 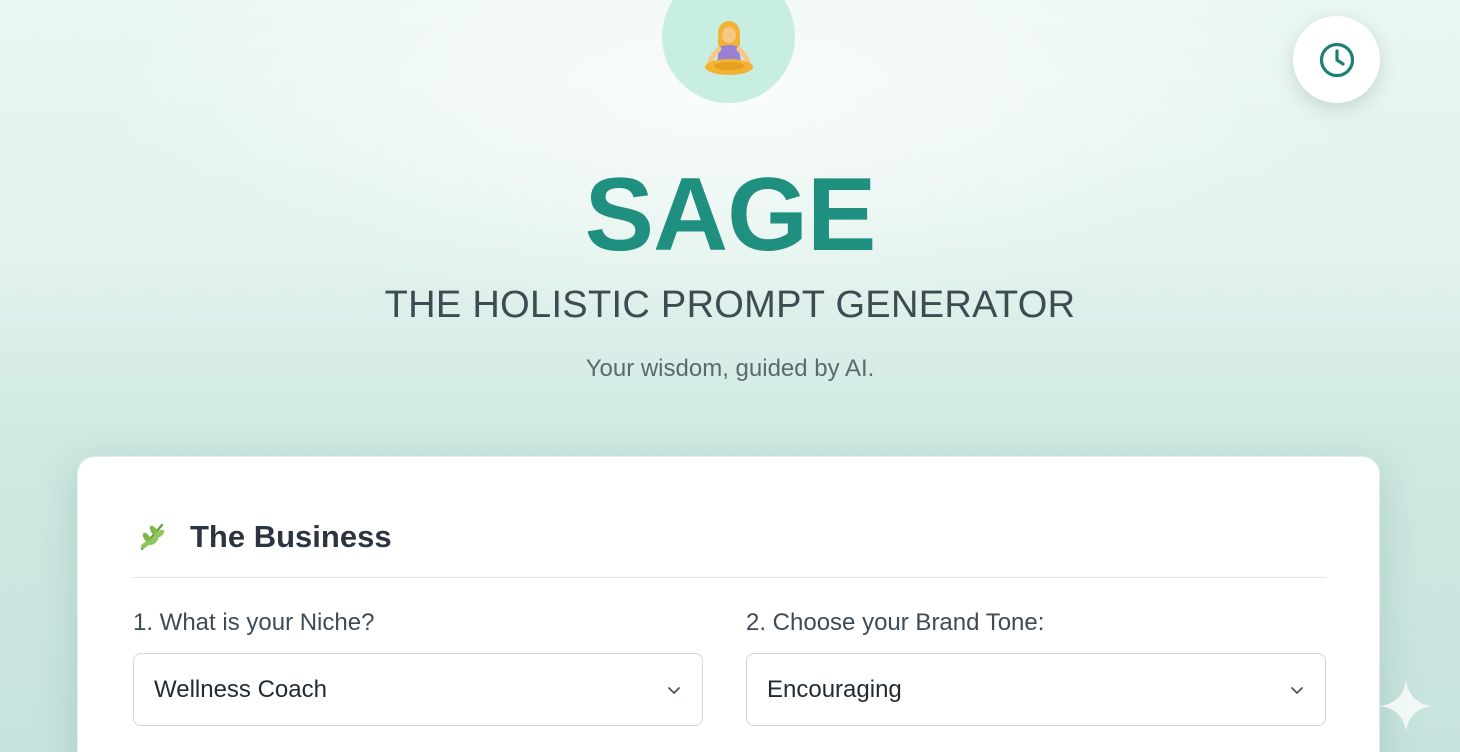 I want to click on tone-select-value: Encouraging, so click(x=834, y=689).